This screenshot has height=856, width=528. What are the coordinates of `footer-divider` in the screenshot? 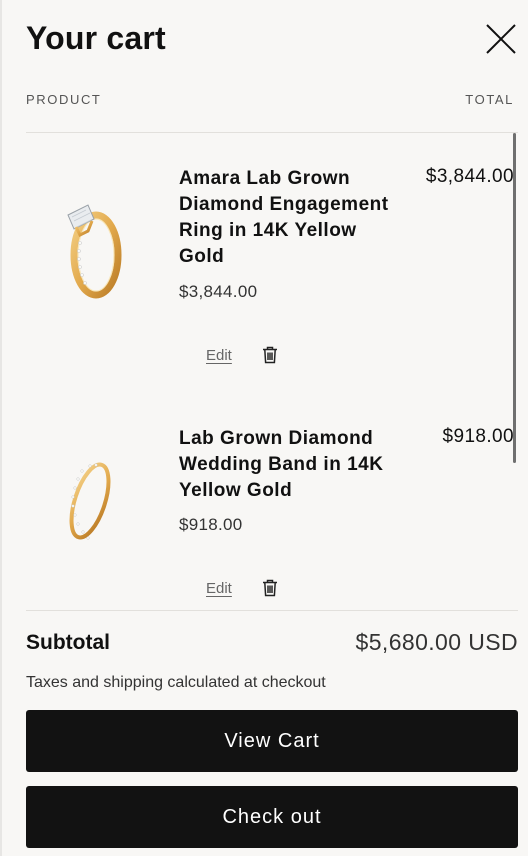 It's located at (272, 610).